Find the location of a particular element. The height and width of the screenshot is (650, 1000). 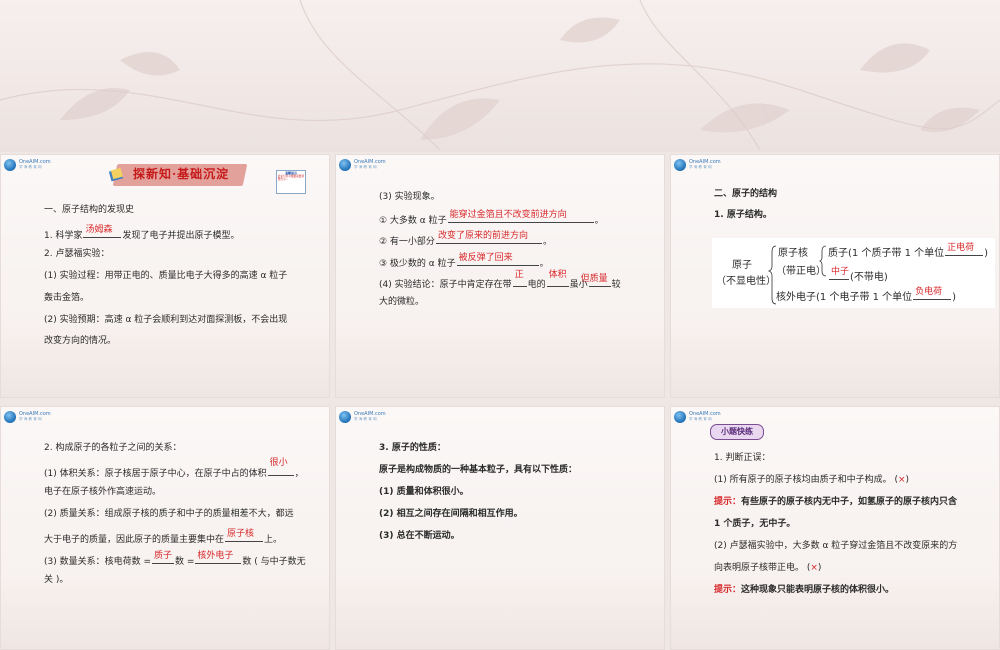

line-process-2: 轰击金箔。 is located at coordinates (67, 298).